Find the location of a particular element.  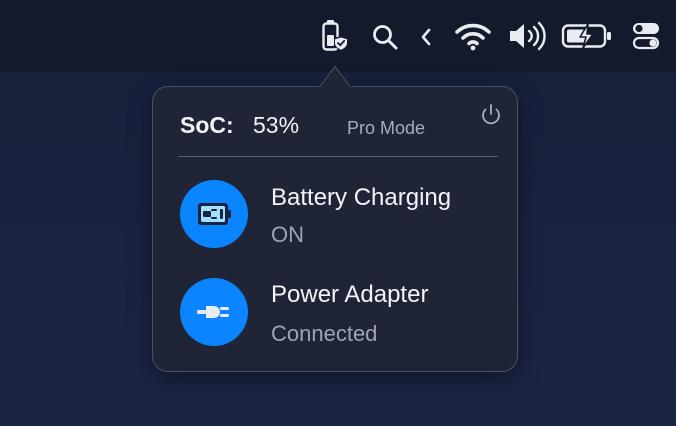

volume-icon is located at coordinates (527, 36).